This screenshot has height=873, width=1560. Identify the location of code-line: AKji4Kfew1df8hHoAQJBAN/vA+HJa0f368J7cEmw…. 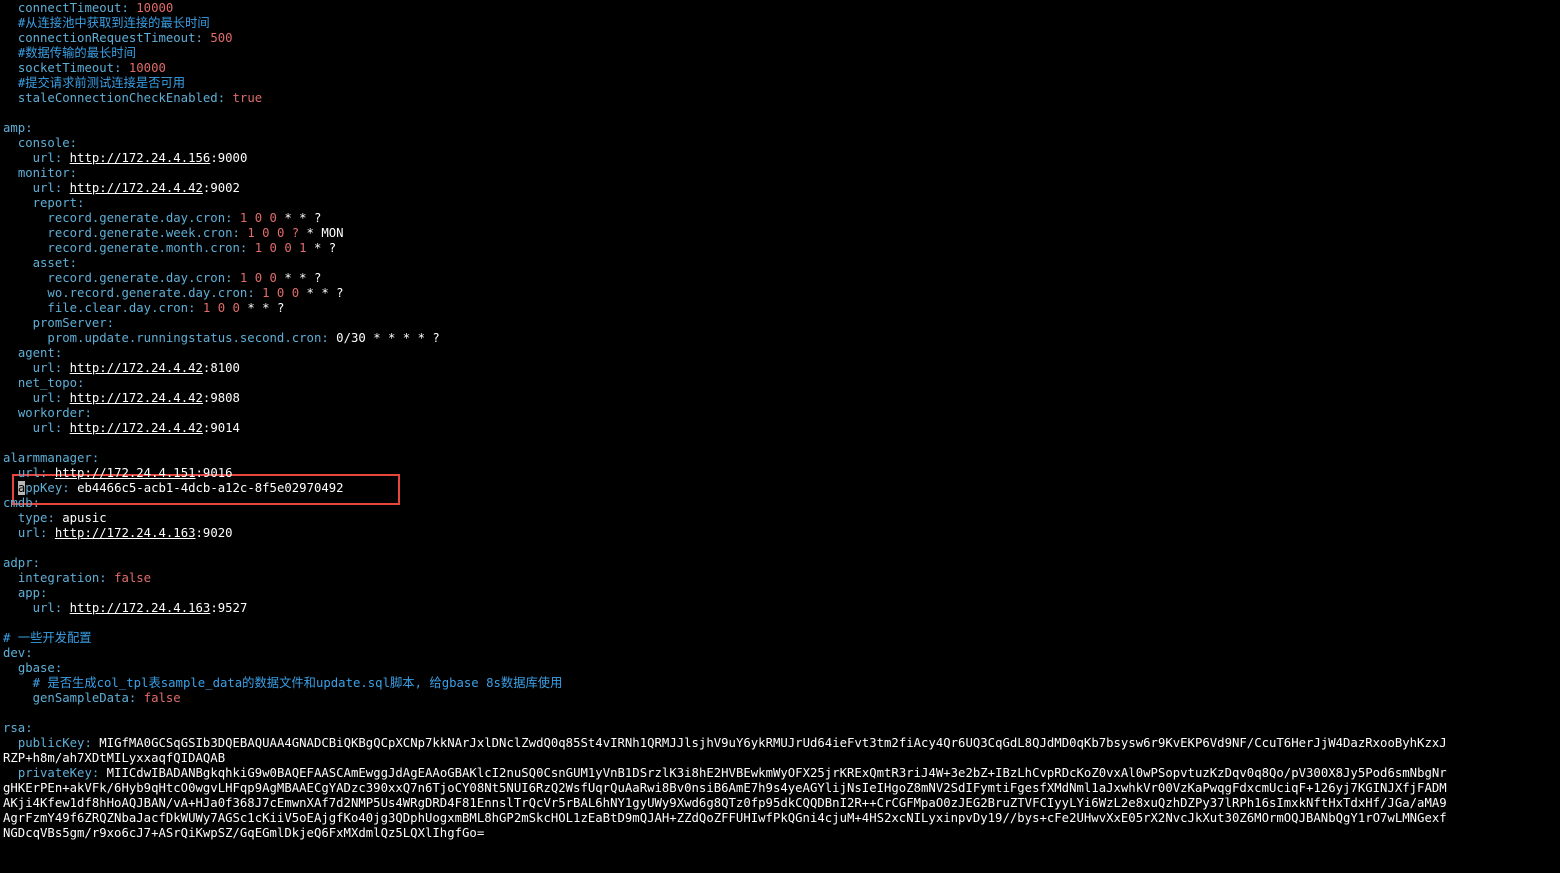
(725, 803).